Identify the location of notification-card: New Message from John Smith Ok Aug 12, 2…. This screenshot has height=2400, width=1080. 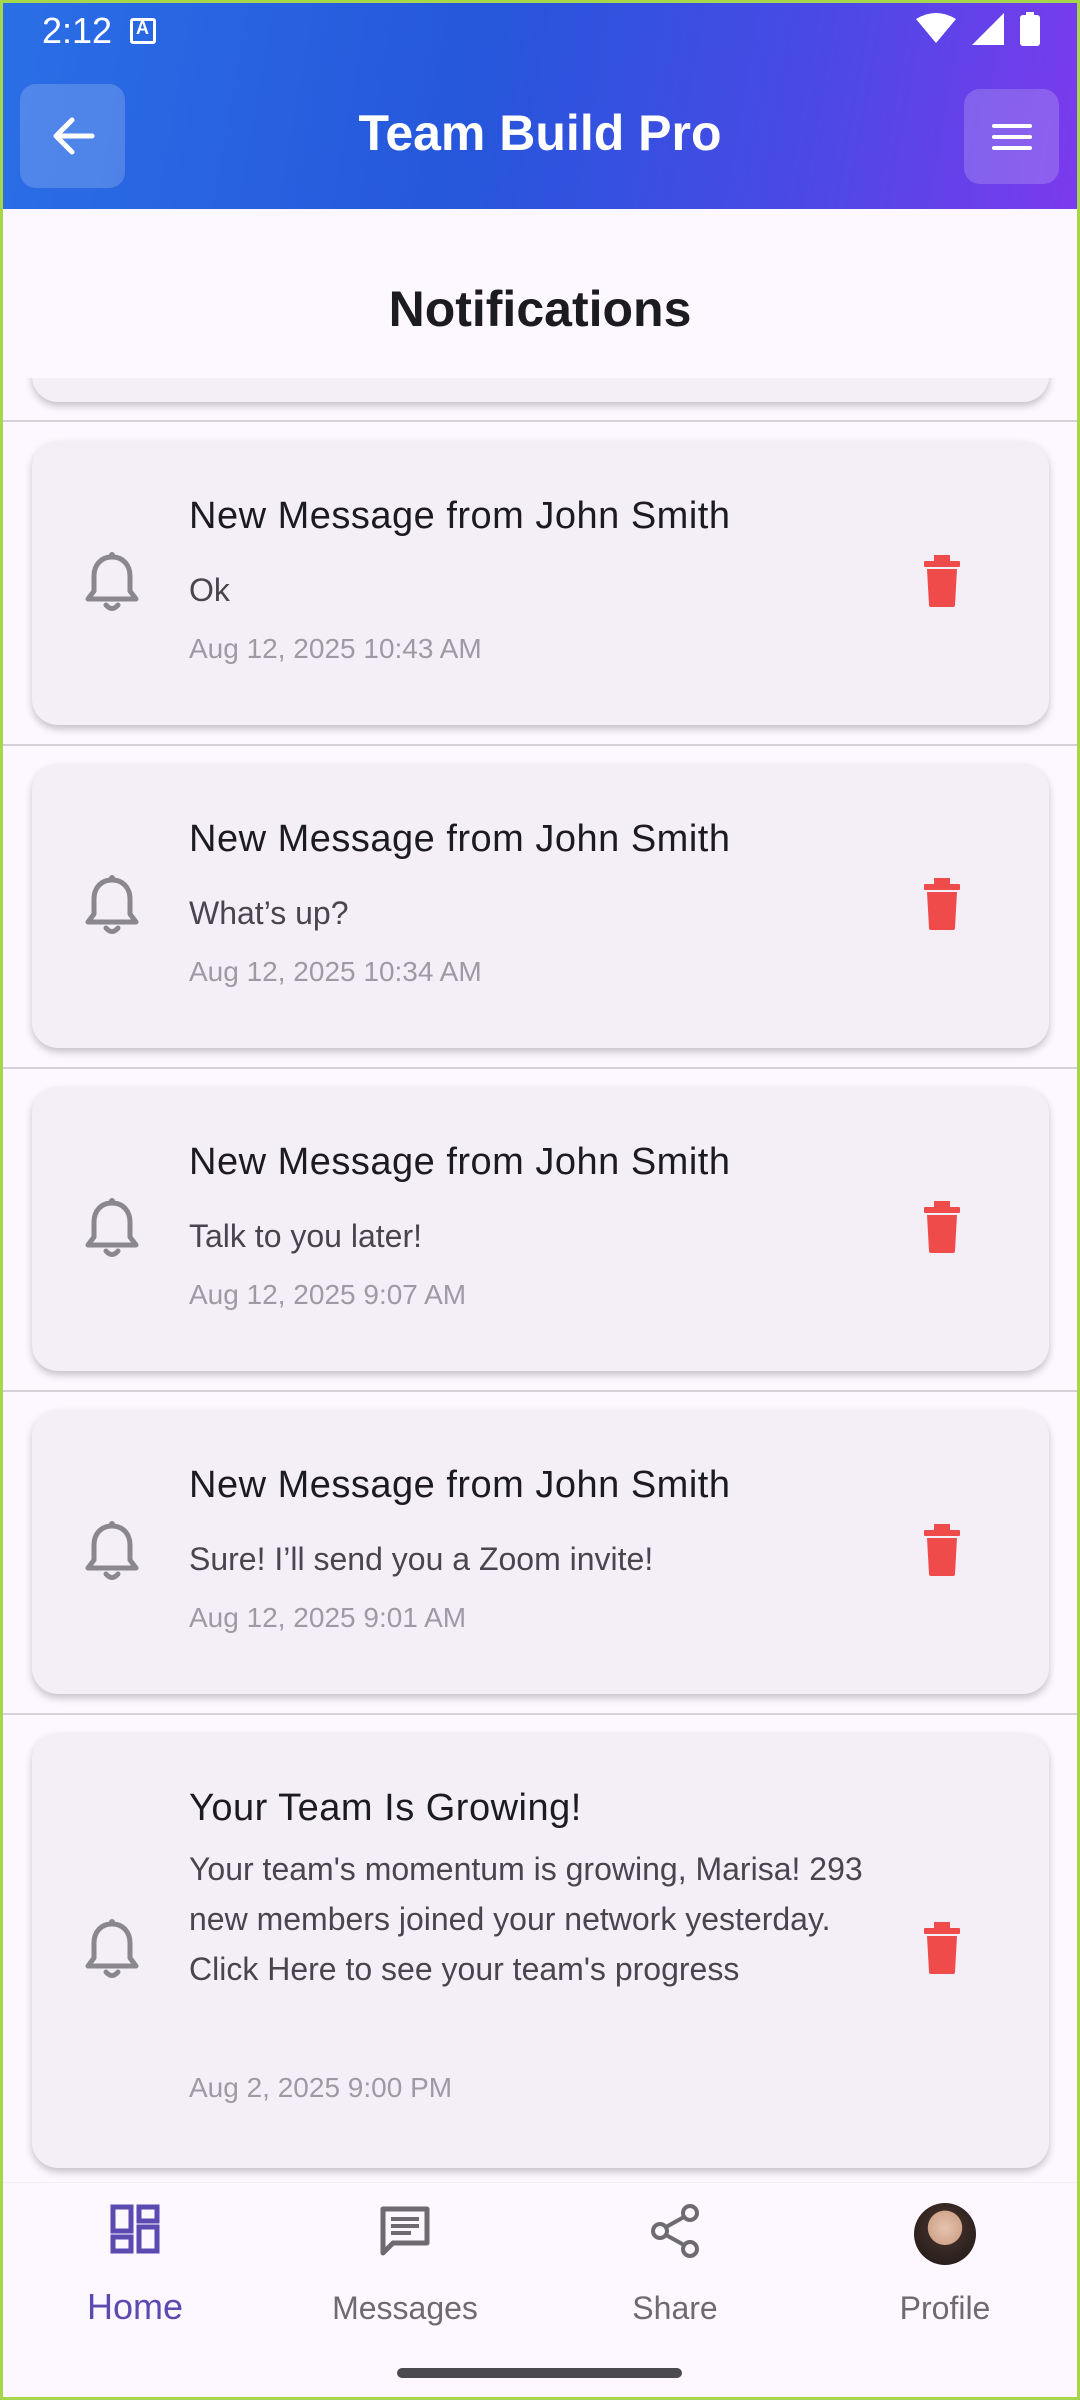
(540, 583).